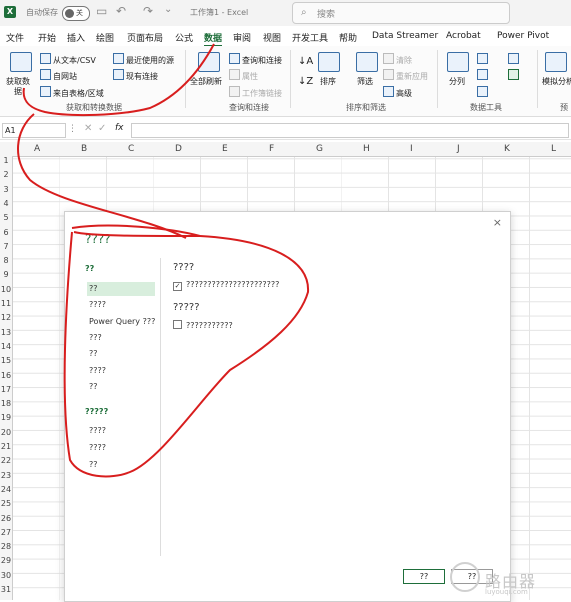 Image resolution: width=571 pixels, height=602 pixels. What do you see at coordinates (105, 37) in the screenshot?
I see `tab-draw: 绘图` at bounding box center [105, 37].